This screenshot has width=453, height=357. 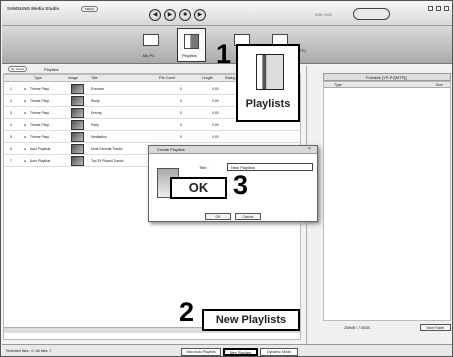 I want to click on title-field-label: Title :, so click(x=204, y=167).